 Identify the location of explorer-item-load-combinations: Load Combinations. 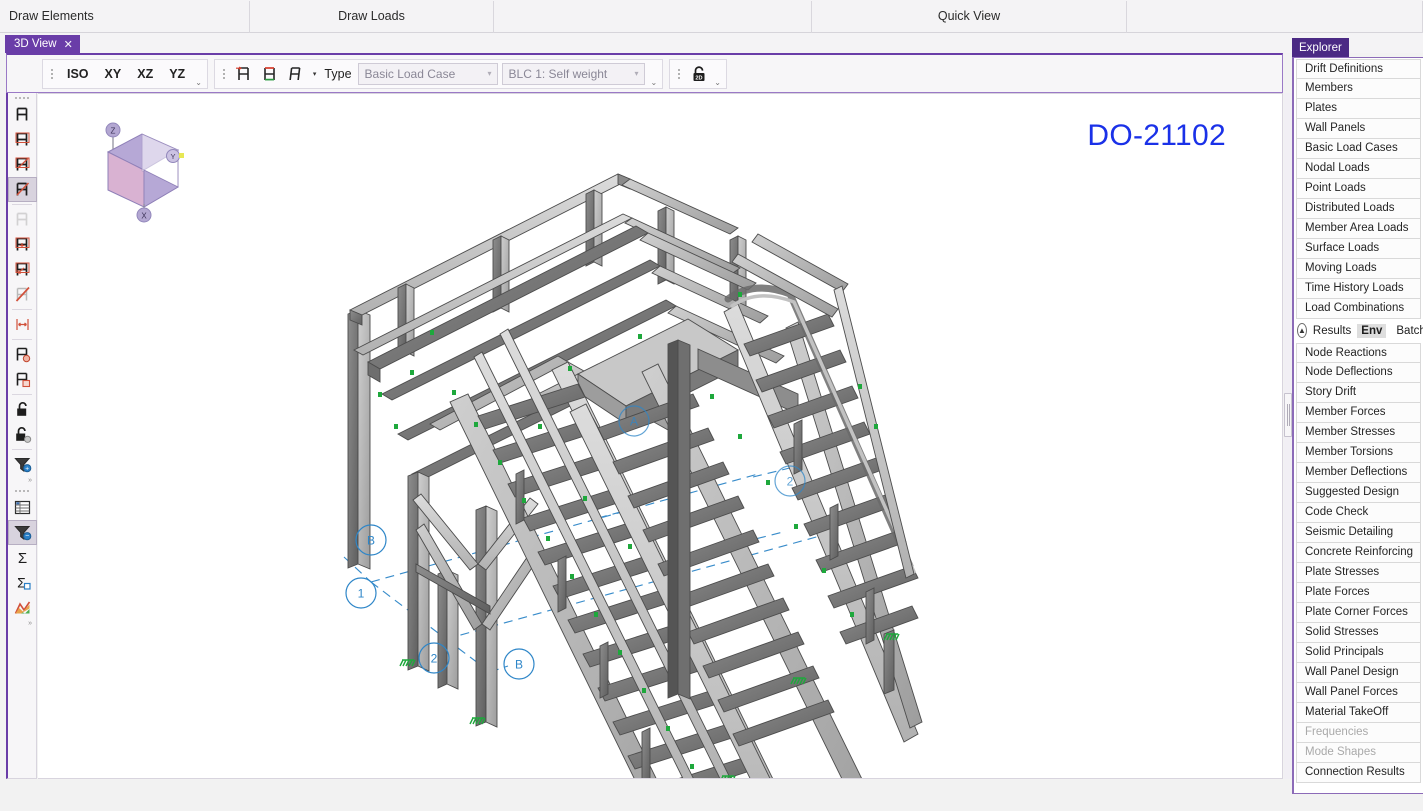
(1358, 309).